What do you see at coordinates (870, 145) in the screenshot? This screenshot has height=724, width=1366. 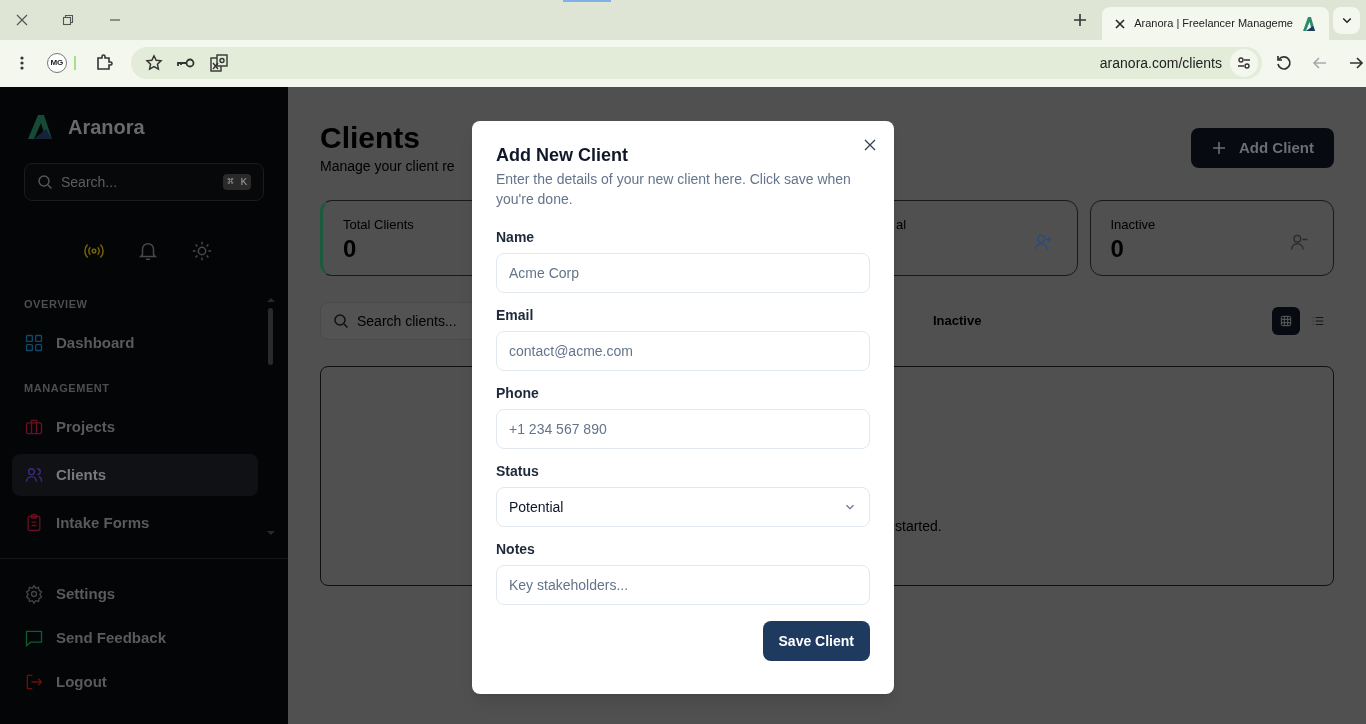 I see `close-icon` at bounding box center [870, 145].